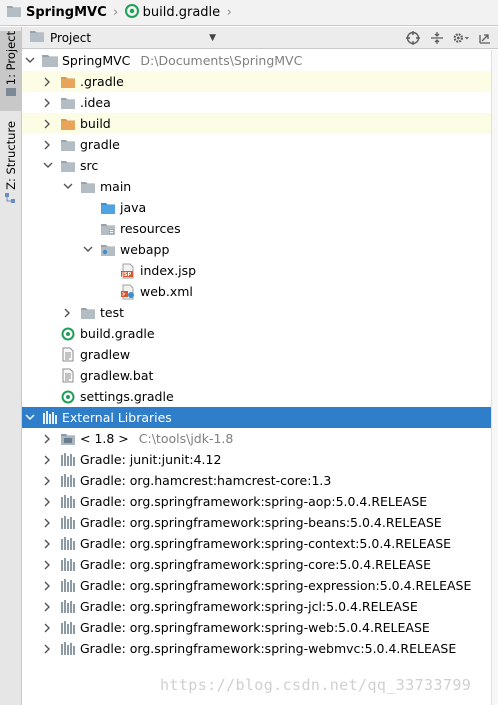 The width and height of the screenshot is (498, 705). I want to click on breadcrumb-project-label: SpringMVC, so click(66, 12).